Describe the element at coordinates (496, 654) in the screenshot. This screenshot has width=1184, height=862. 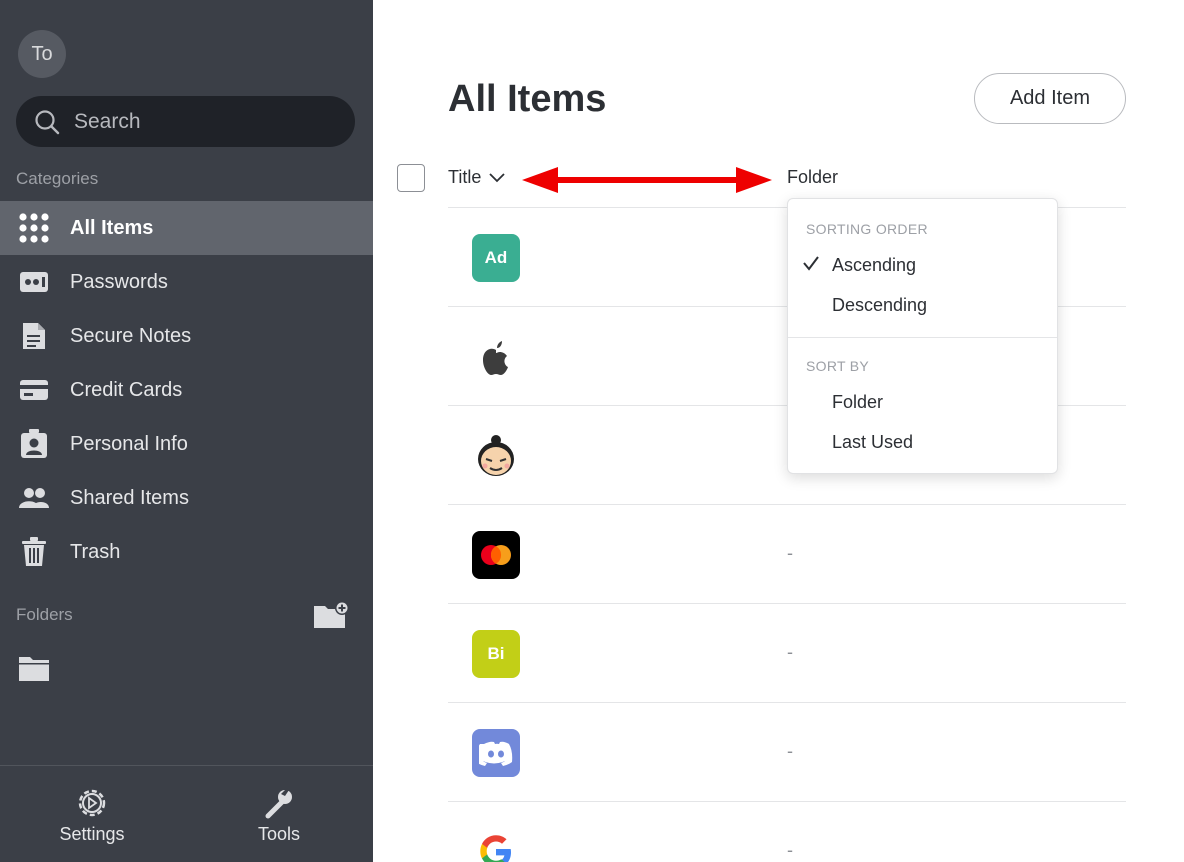
I see `item-logo: Bi` at that location.